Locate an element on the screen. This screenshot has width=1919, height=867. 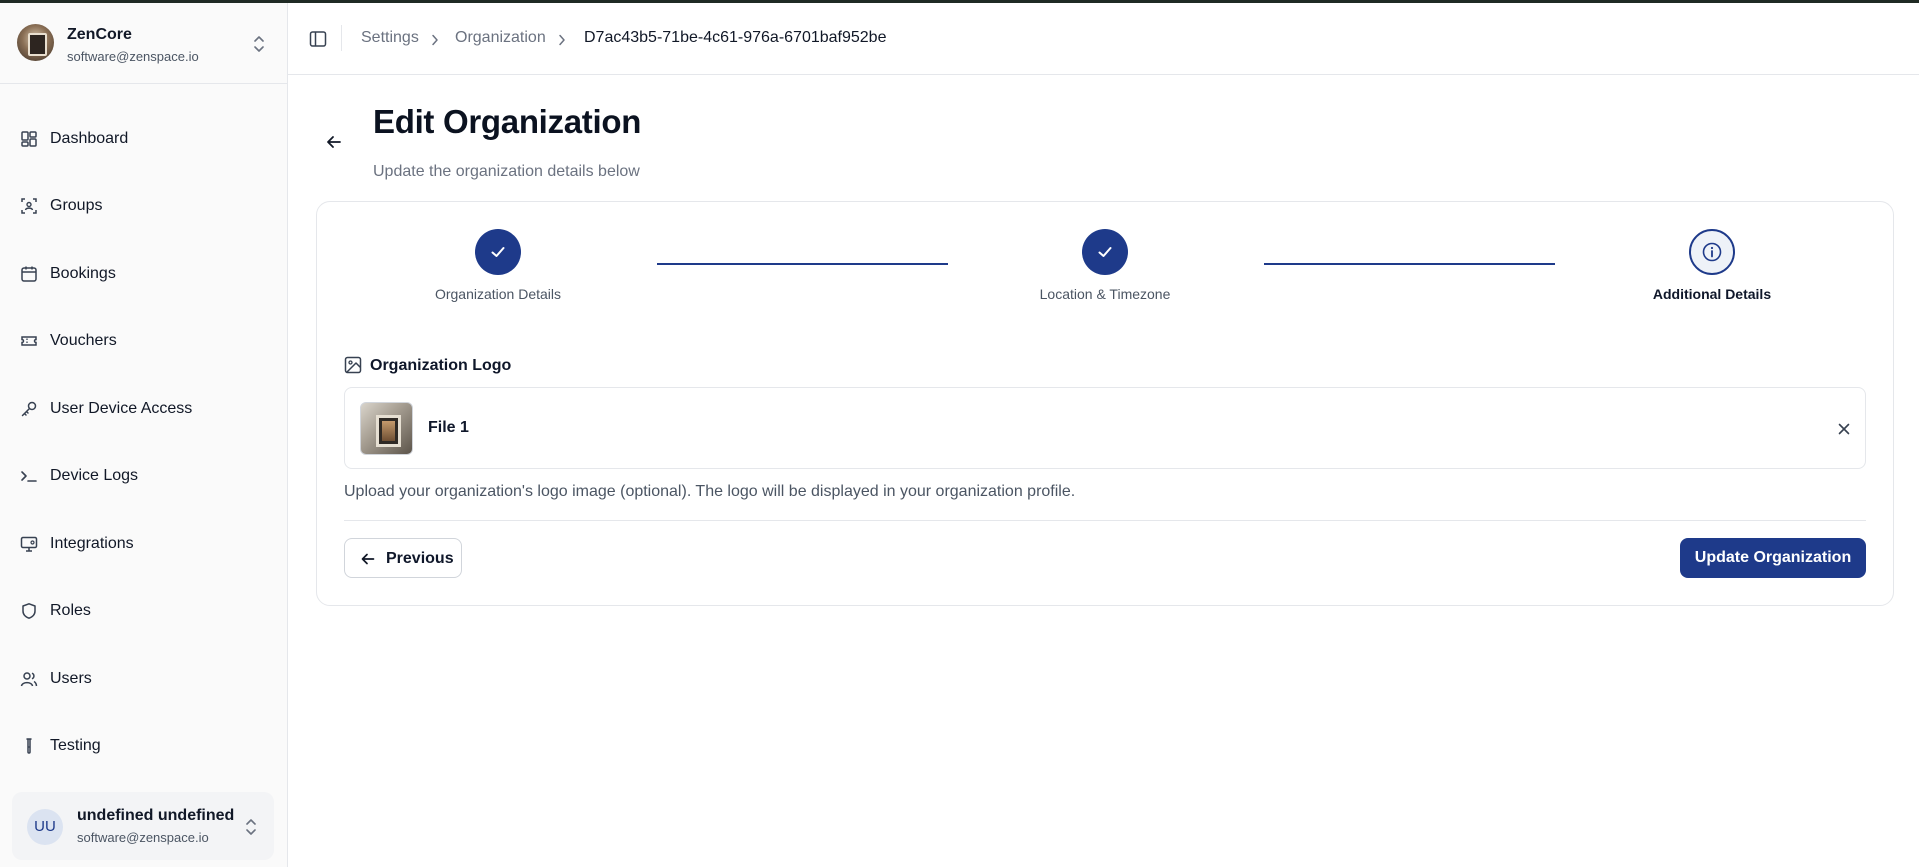
organization-avatar is located at coordinates (35, 42).